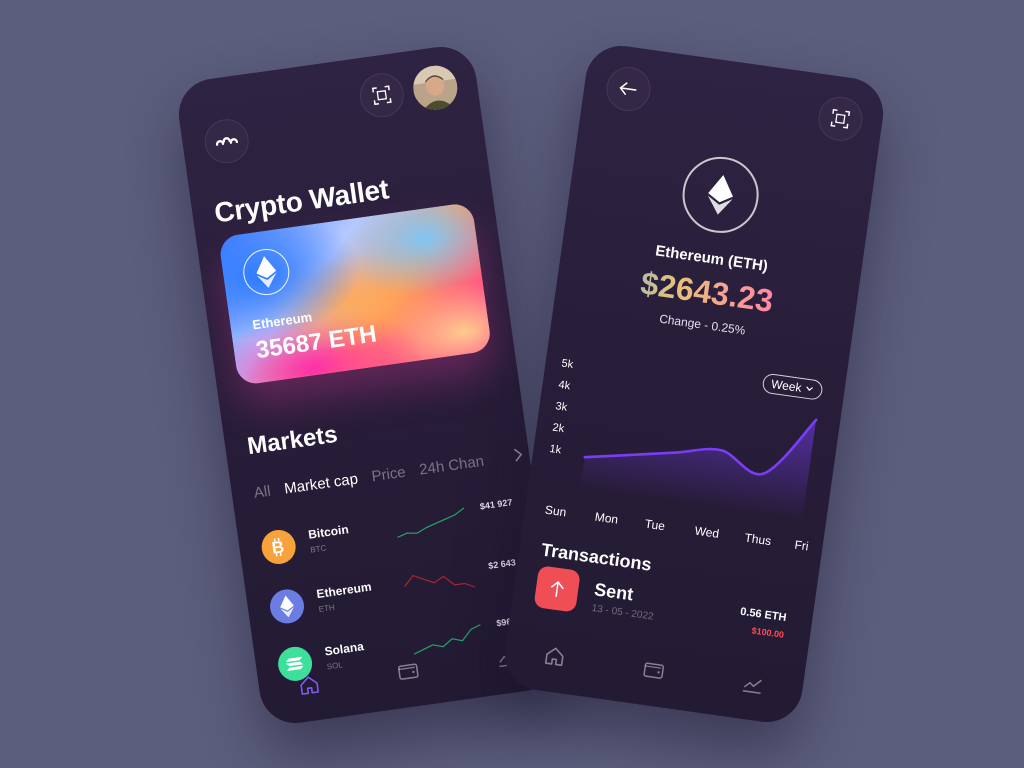  I want to click on coin-symbol: ETH, so click(327, 608).